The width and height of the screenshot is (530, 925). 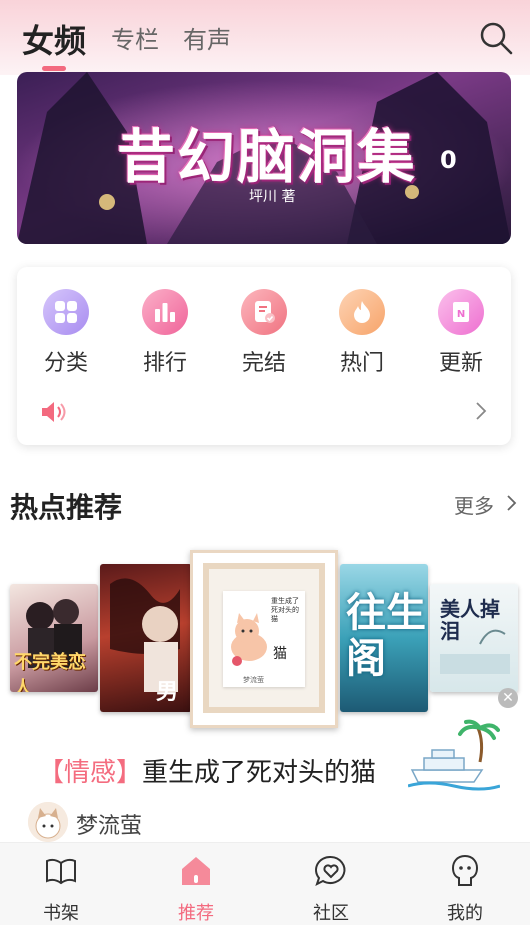 What do you see at coordinates (145, 635) in the screenshot?
I see `book-cover-art` at bounding box center [145, 635].